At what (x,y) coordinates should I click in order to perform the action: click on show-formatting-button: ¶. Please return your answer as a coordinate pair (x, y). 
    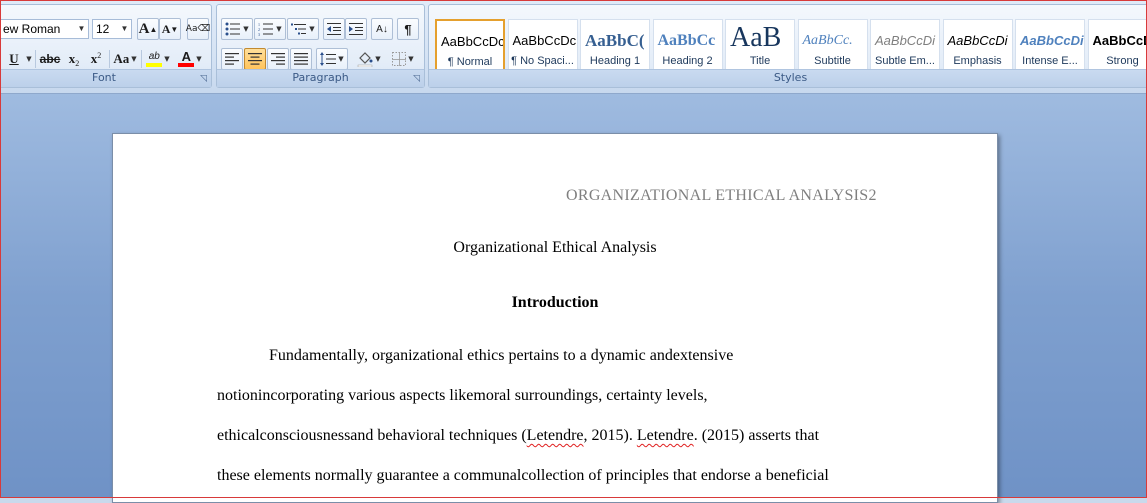
    Looking at the image, I should click on (408, 29).